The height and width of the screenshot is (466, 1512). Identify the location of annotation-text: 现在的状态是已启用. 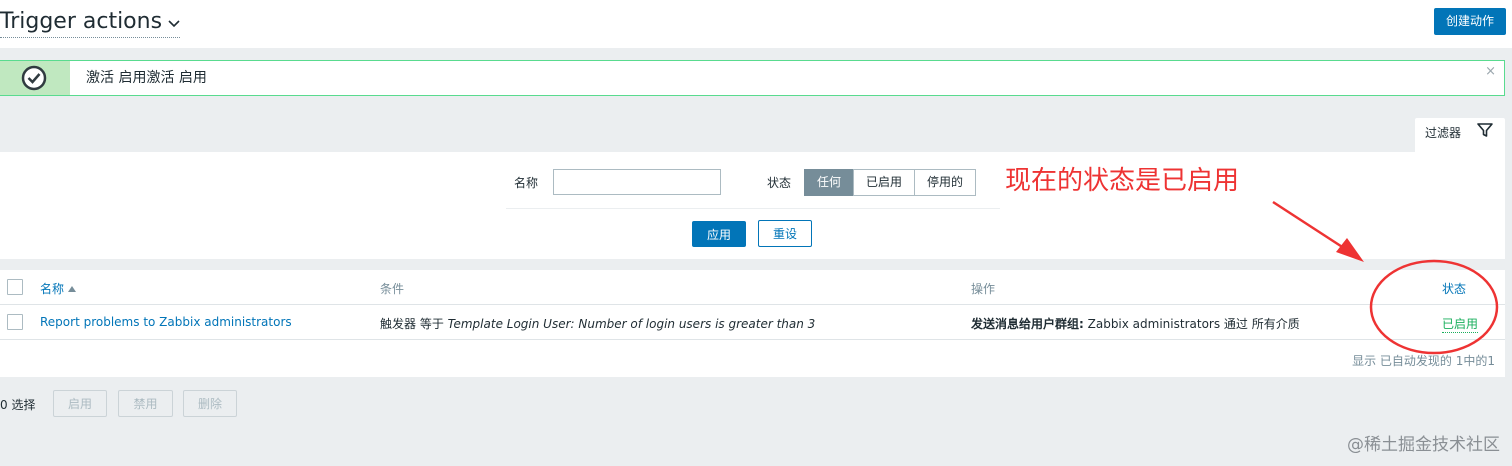
(1122, 181).